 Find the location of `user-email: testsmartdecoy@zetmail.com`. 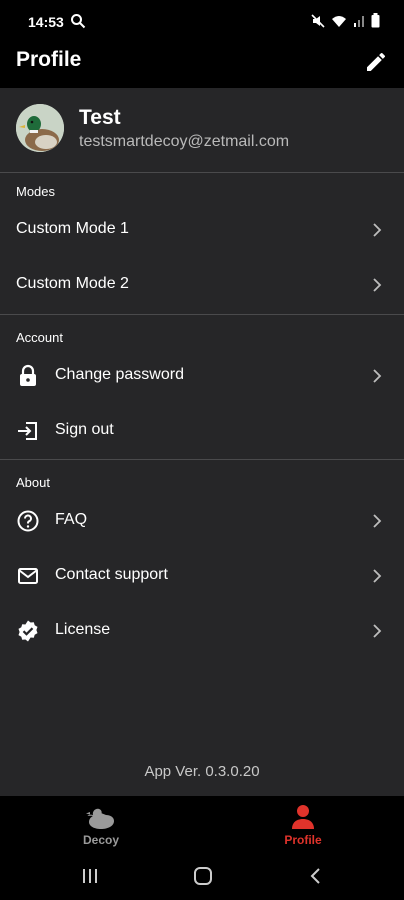

user-email: testsmartdecoy@zetmail.com is located at coordinates (184, 141).